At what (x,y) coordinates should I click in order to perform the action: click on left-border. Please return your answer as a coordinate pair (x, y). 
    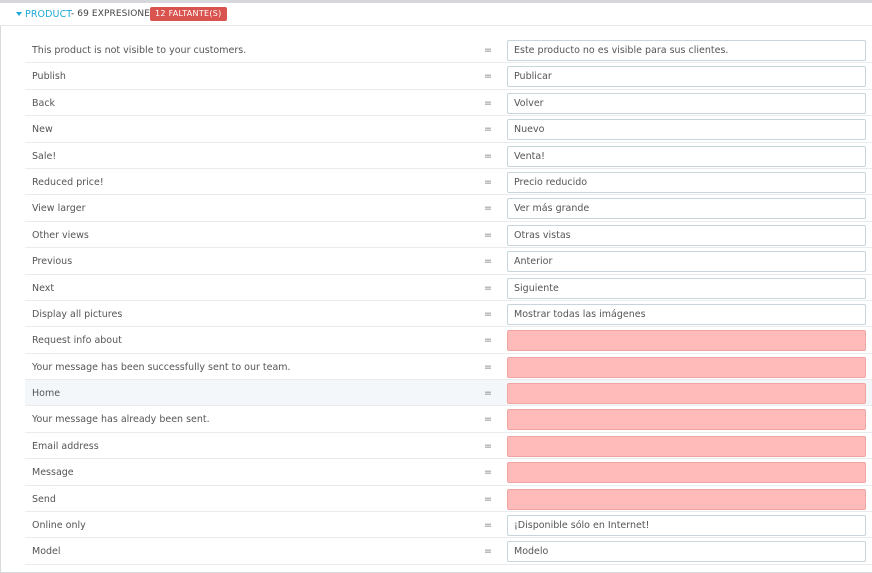
    Looking at the image, I should click on (0, 288).